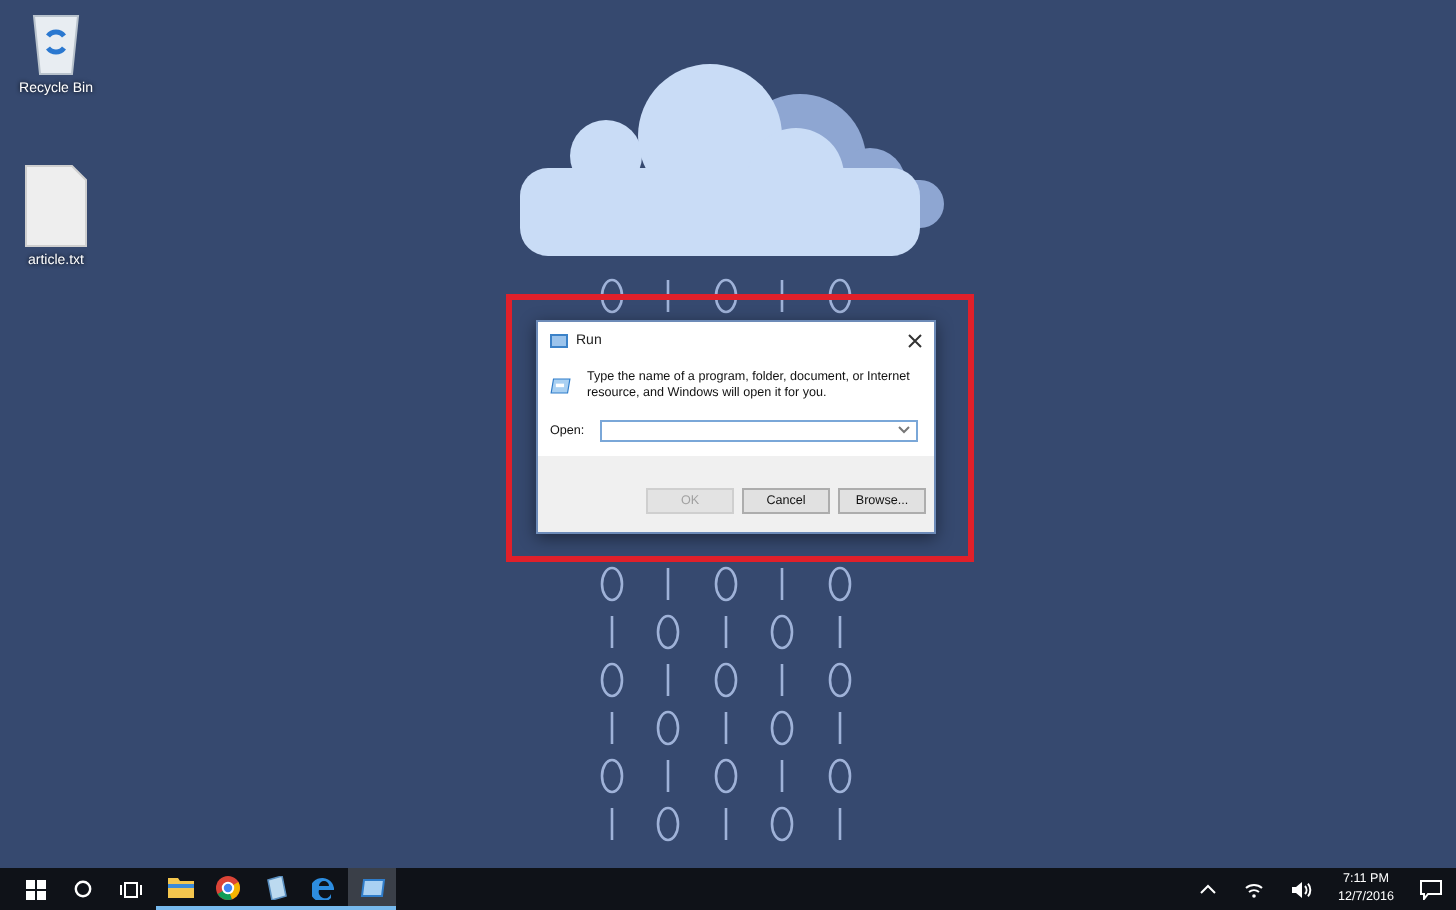  What do you see at coordinates (1207, 889) in the screenshot?
I see `caret-icon` at bounding box center [1207, 889].